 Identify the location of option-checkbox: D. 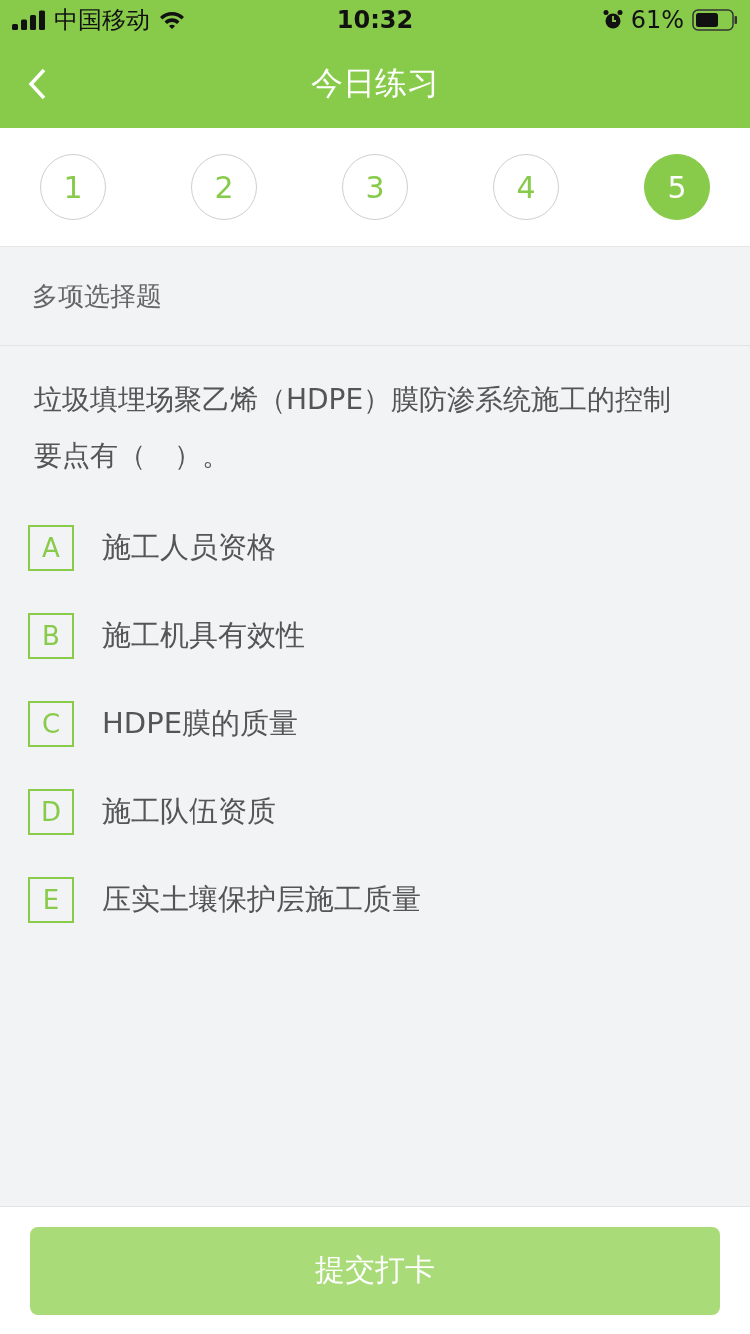
(51, 812).